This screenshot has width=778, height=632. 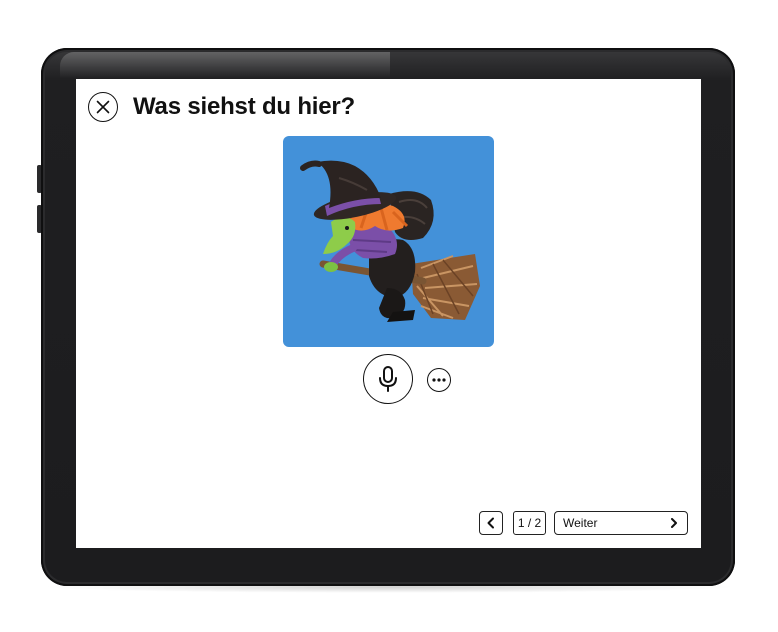 I want to click on witch-illustration, so click(x=390, y=241).